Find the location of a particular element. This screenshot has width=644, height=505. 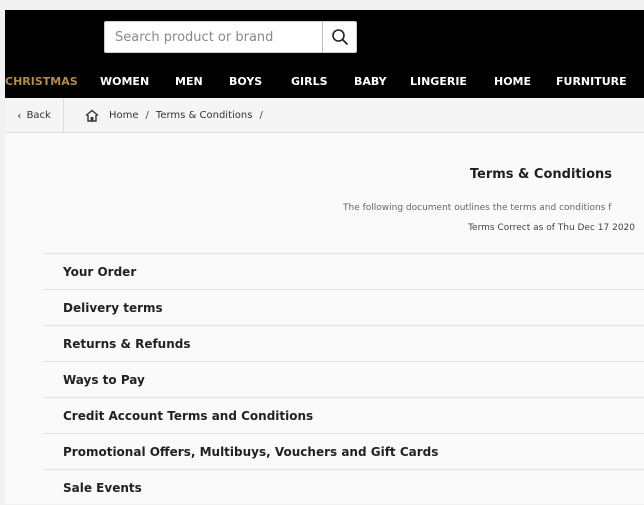

nav-item-christmas: CHRISTMAS is located at coordinates (41, 81).